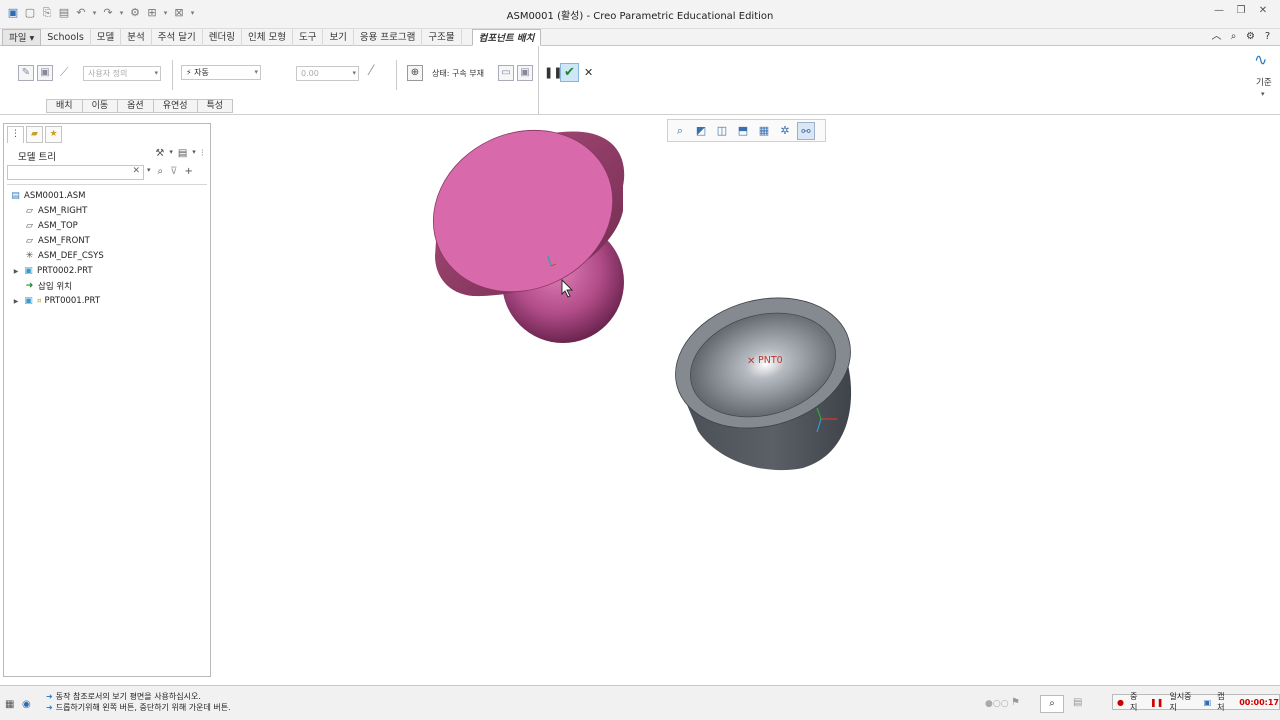 The height and width of the screenshot is (720, 1280). Describe the element at coordinates (57, 241) in the screenshot. I see `tree-node-asm-front: ▱ ASM_FRONT` at that location.